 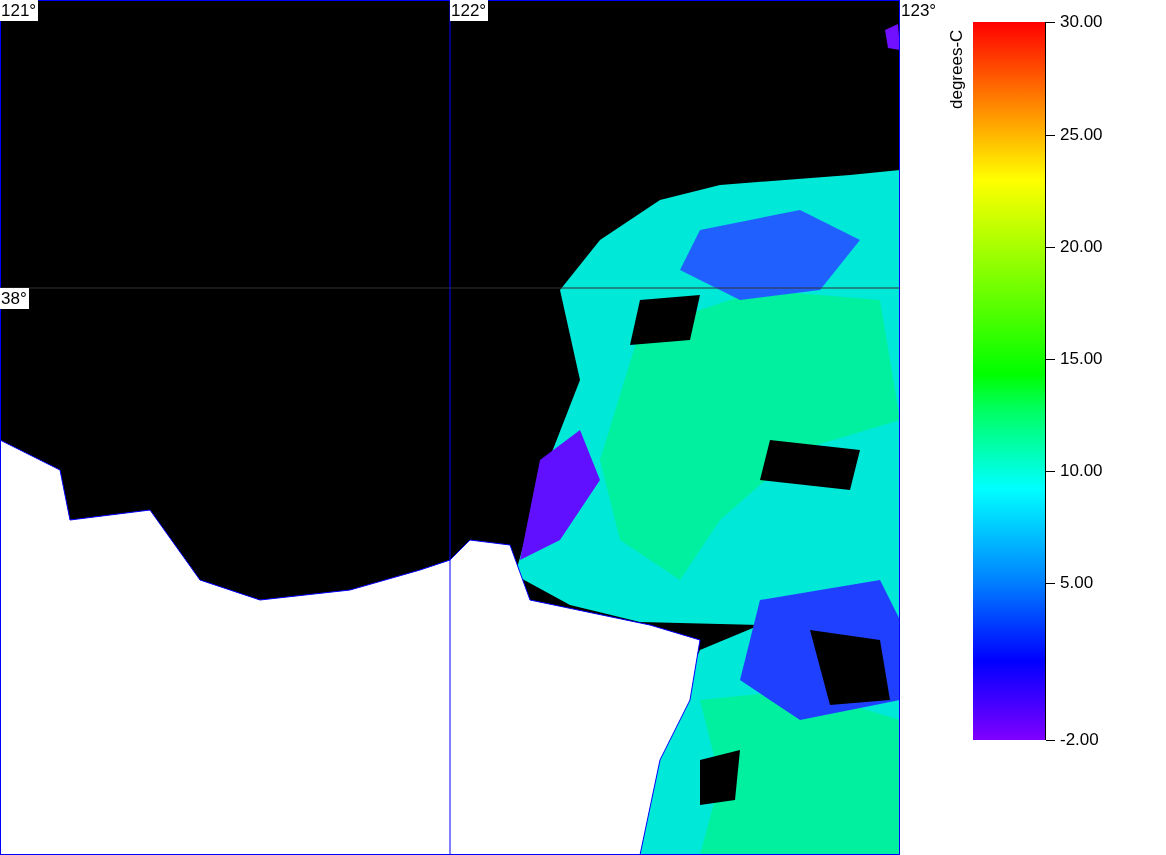 What do you see at coordinates (1081, 359) in the screenshot?
I see `colorbar-tick-label: 15.00` at bounding box center [1081, 359].